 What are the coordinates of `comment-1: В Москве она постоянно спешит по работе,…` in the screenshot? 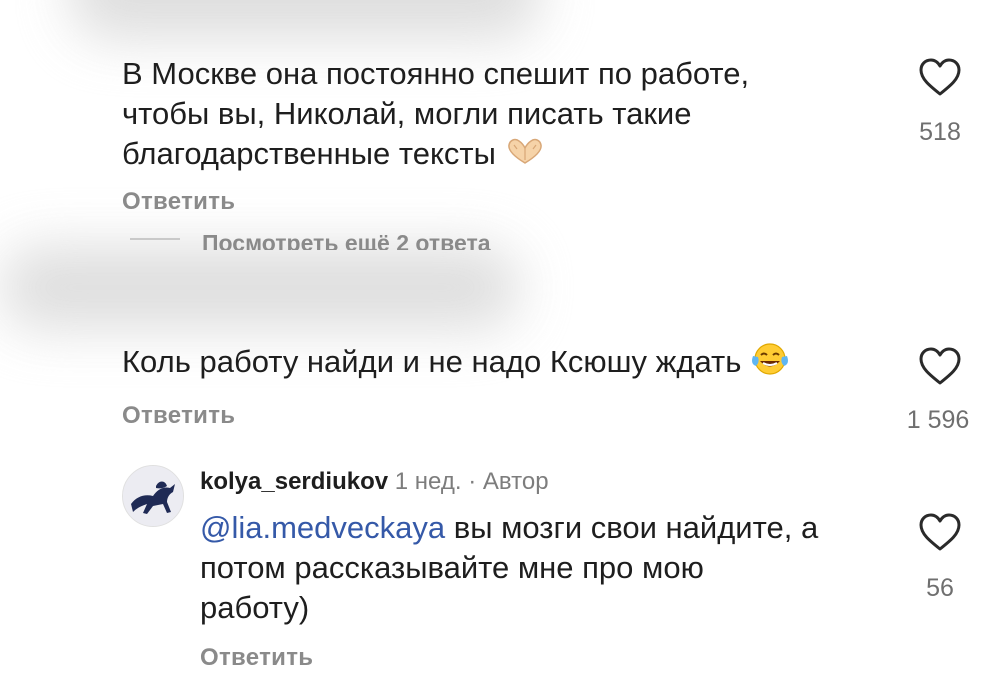 It's located at (482, 115).